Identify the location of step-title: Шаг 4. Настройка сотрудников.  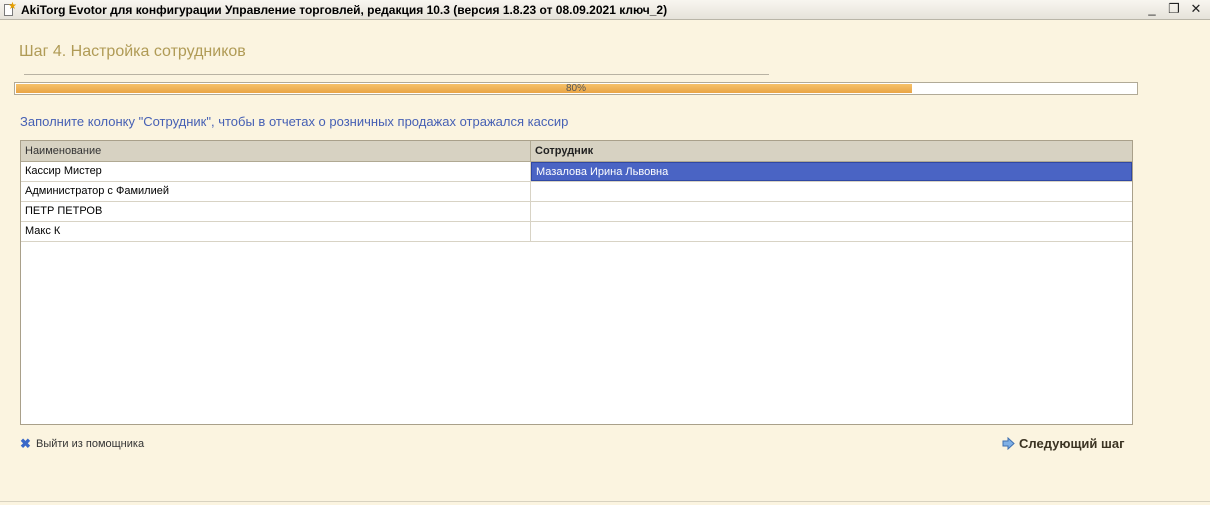
(132, 51).